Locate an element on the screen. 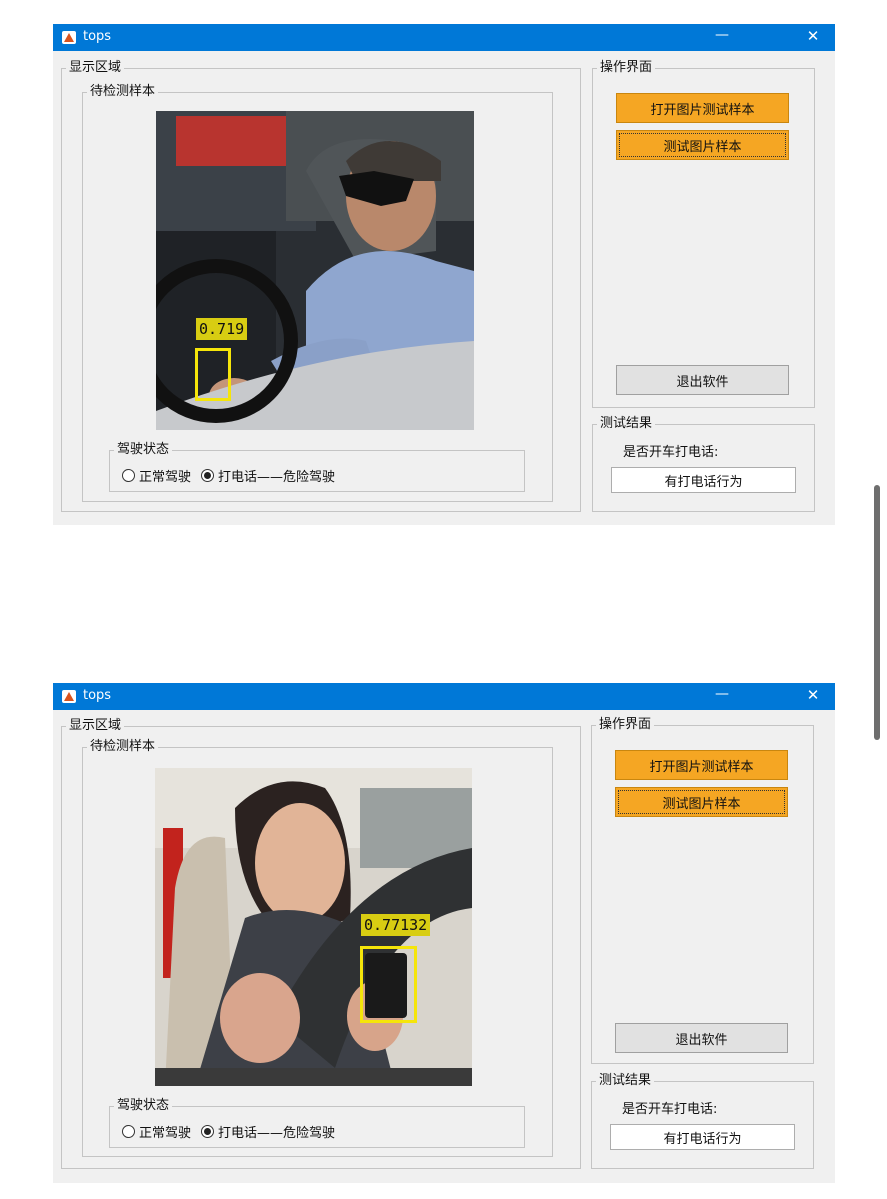  sample-image: 0.719 is located at coordinates (315, 270).